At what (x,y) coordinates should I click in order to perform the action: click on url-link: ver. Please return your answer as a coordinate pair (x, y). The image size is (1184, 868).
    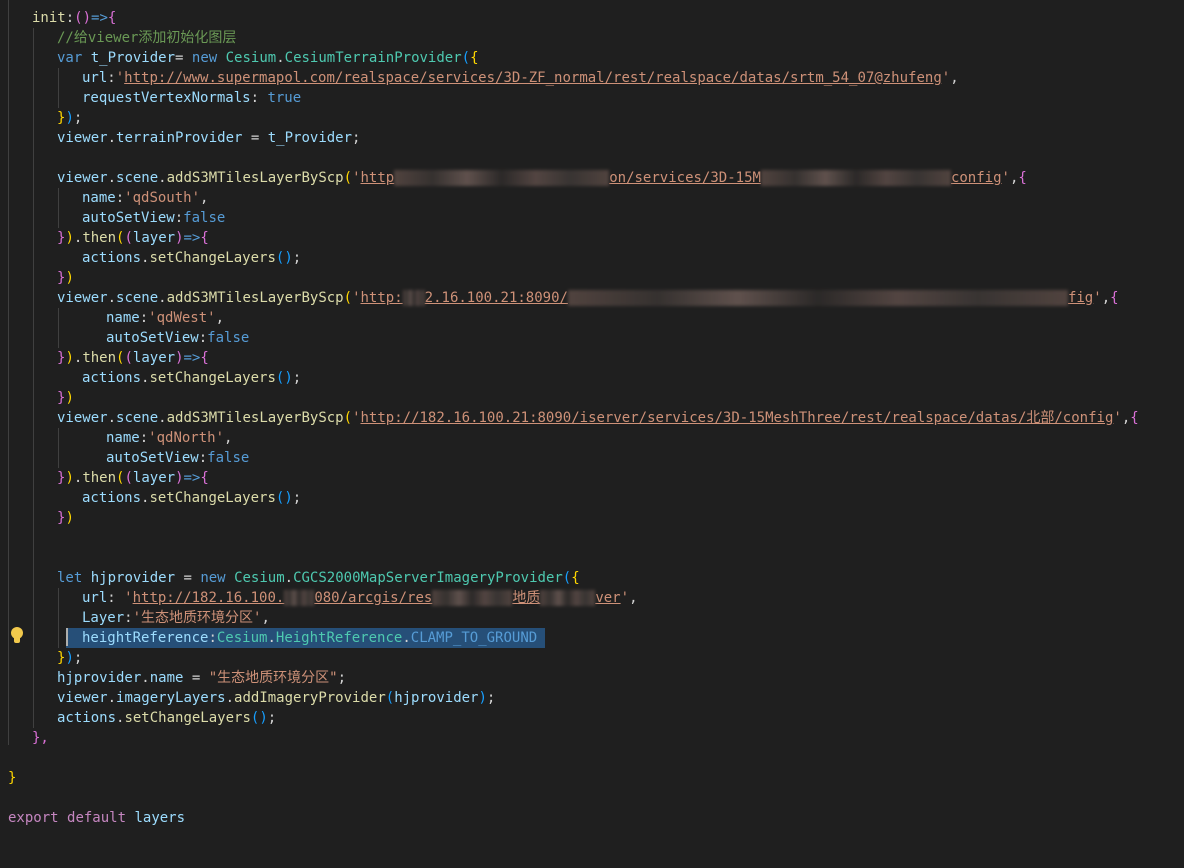
    Looking at the image, I should click on (607, 598).